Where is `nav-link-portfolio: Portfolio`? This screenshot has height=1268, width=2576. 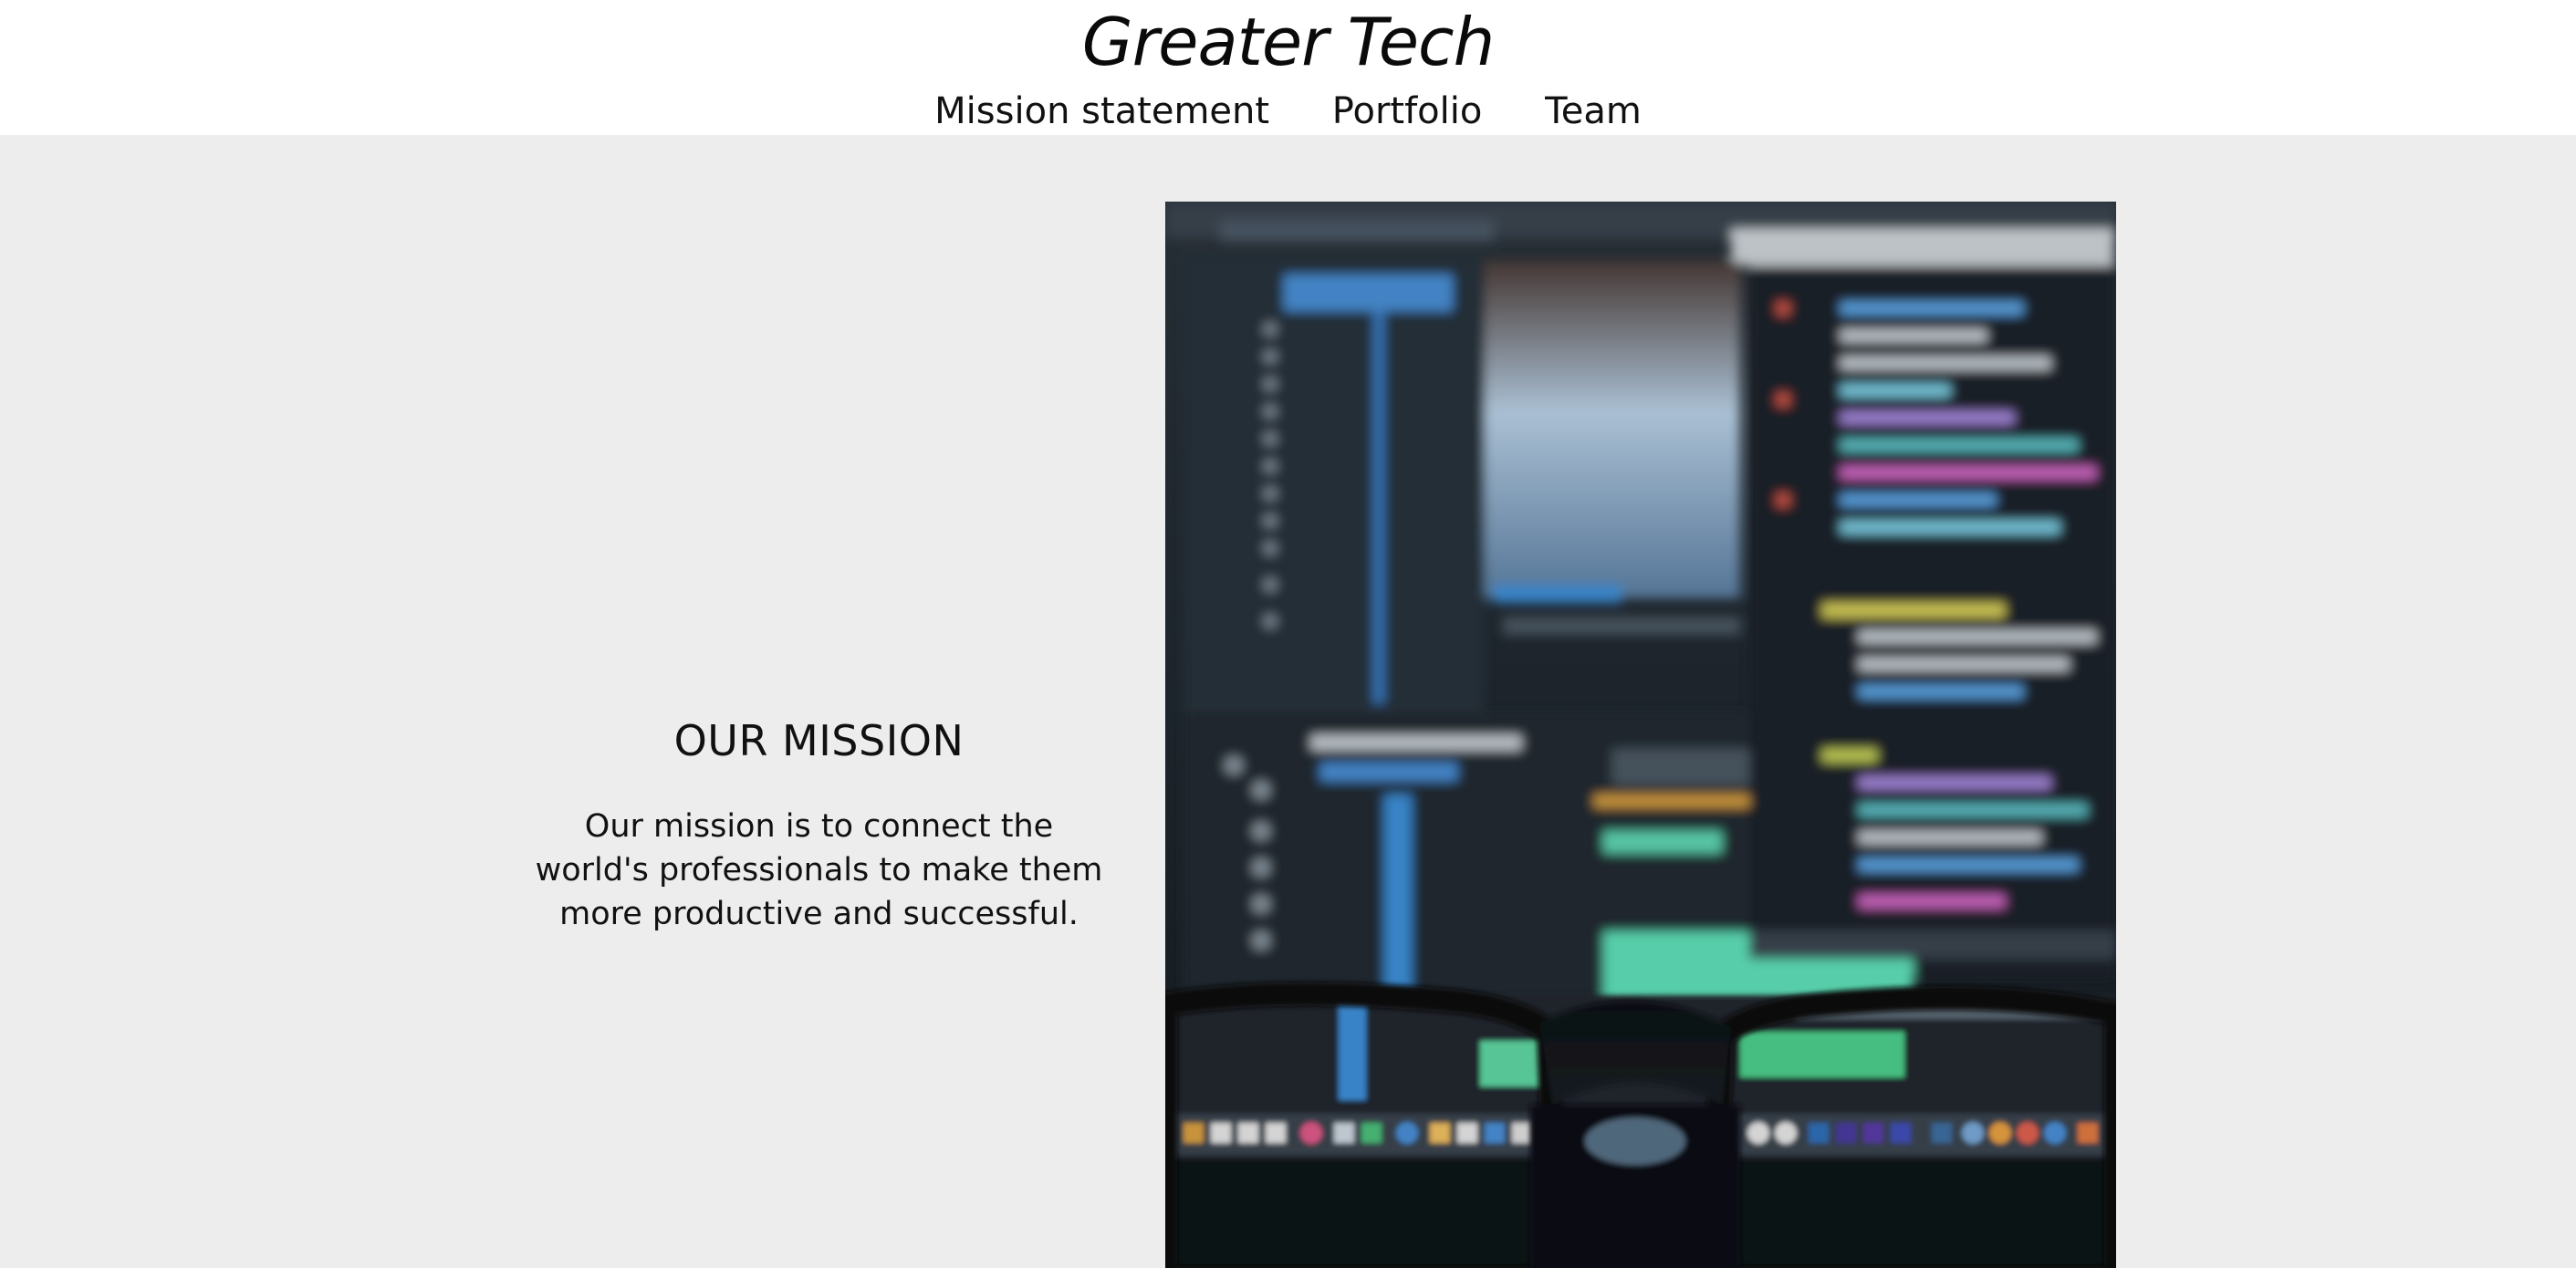 nav-link-portfolio: Portfolio is located at coordinates (1407, 111).